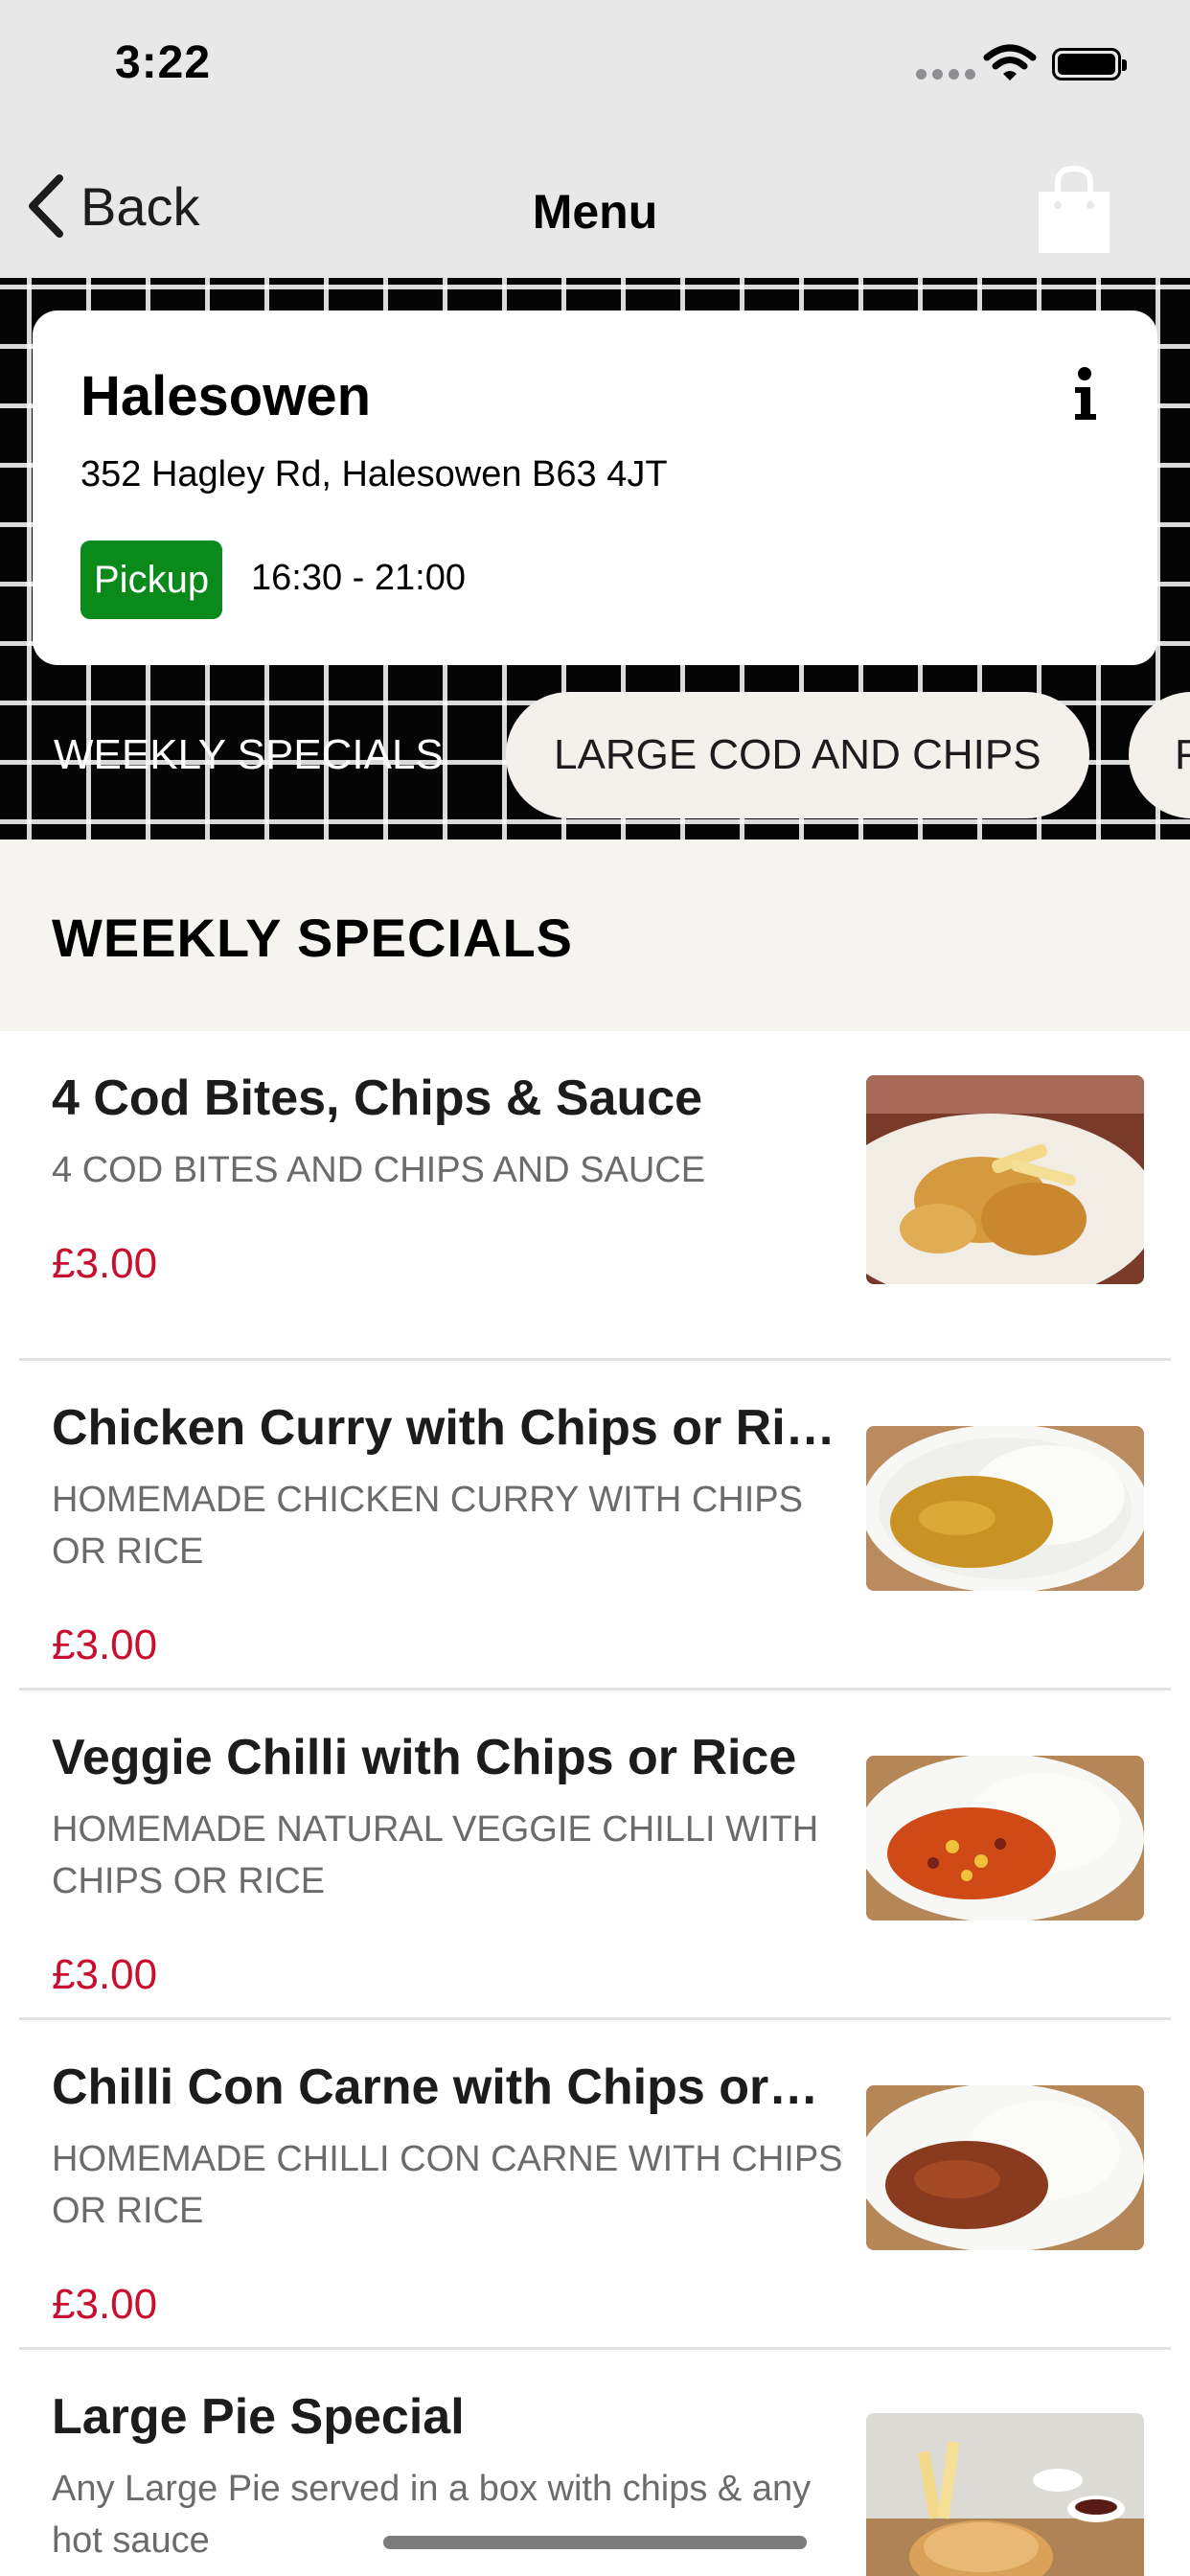 The width and height of the screenshot is (1190, 2576). I want to click on item-name: 4 Cod Bites, Chips & Sauce, so click(378, 1098).